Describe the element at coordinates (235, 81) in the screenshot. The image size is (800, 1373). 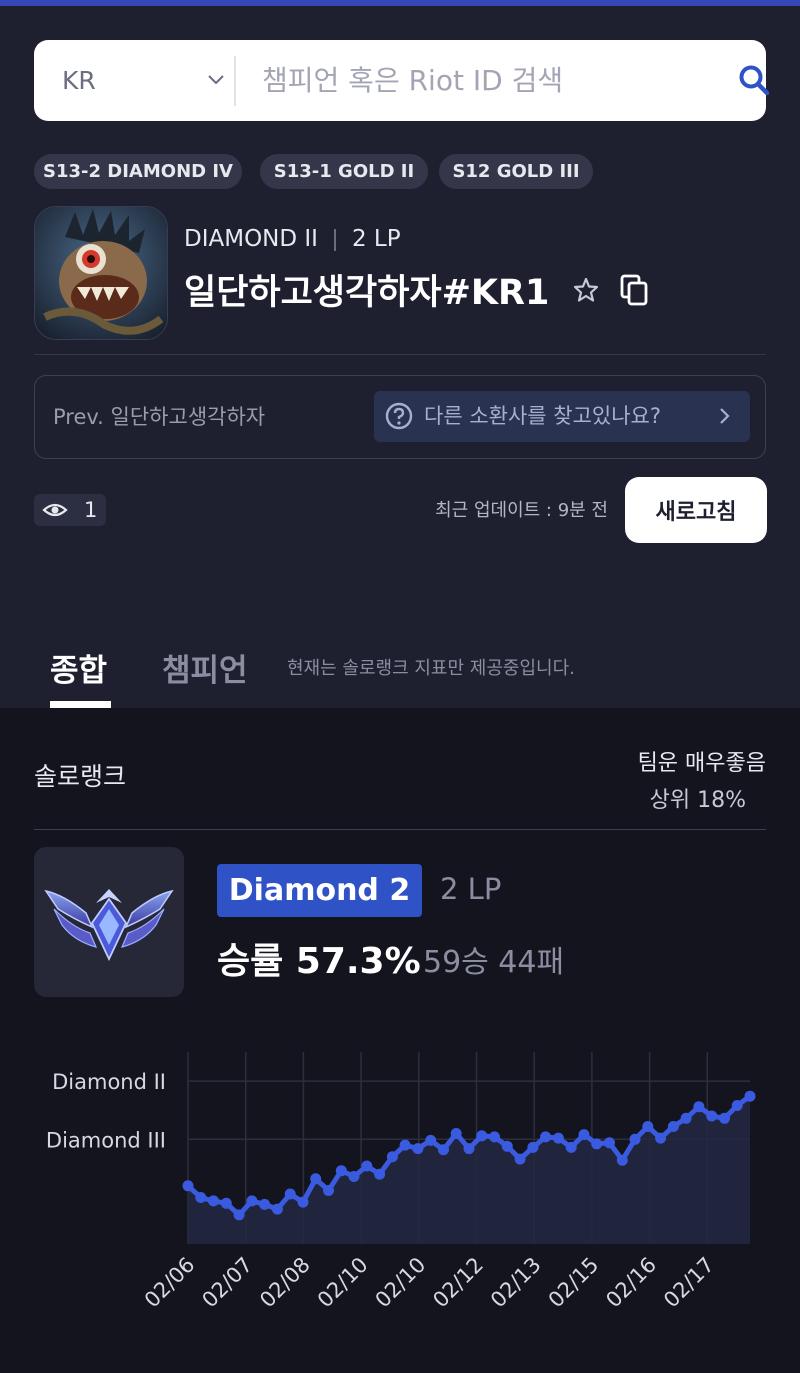
I see `search-divider` at that location.